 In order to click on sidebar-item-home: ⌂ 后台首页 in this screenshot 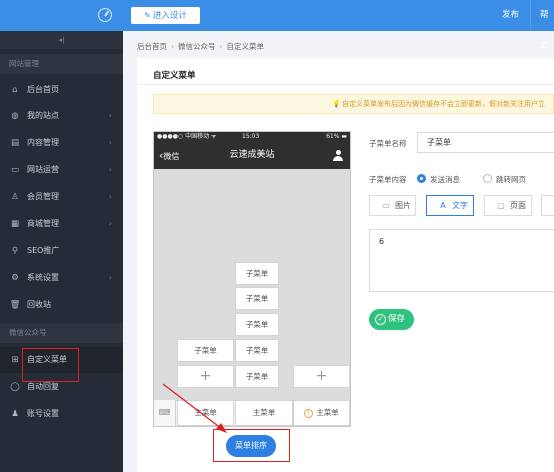, I will do `click(61, 90)`.